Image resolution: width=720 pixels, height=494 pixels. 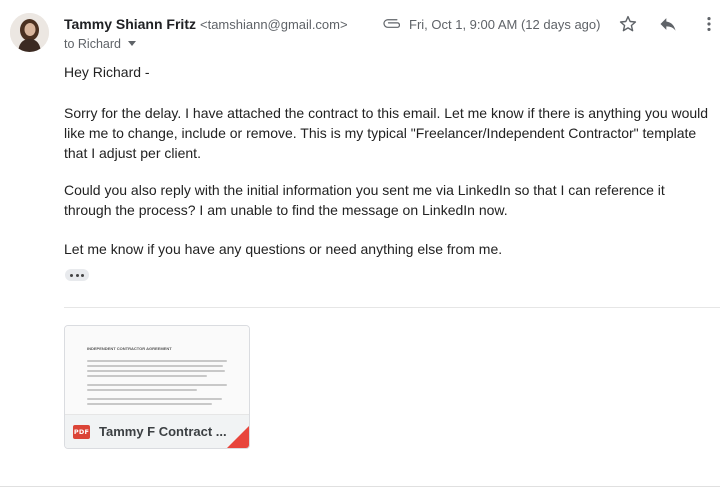 I want to click on divider, so click(x=392, y=307).